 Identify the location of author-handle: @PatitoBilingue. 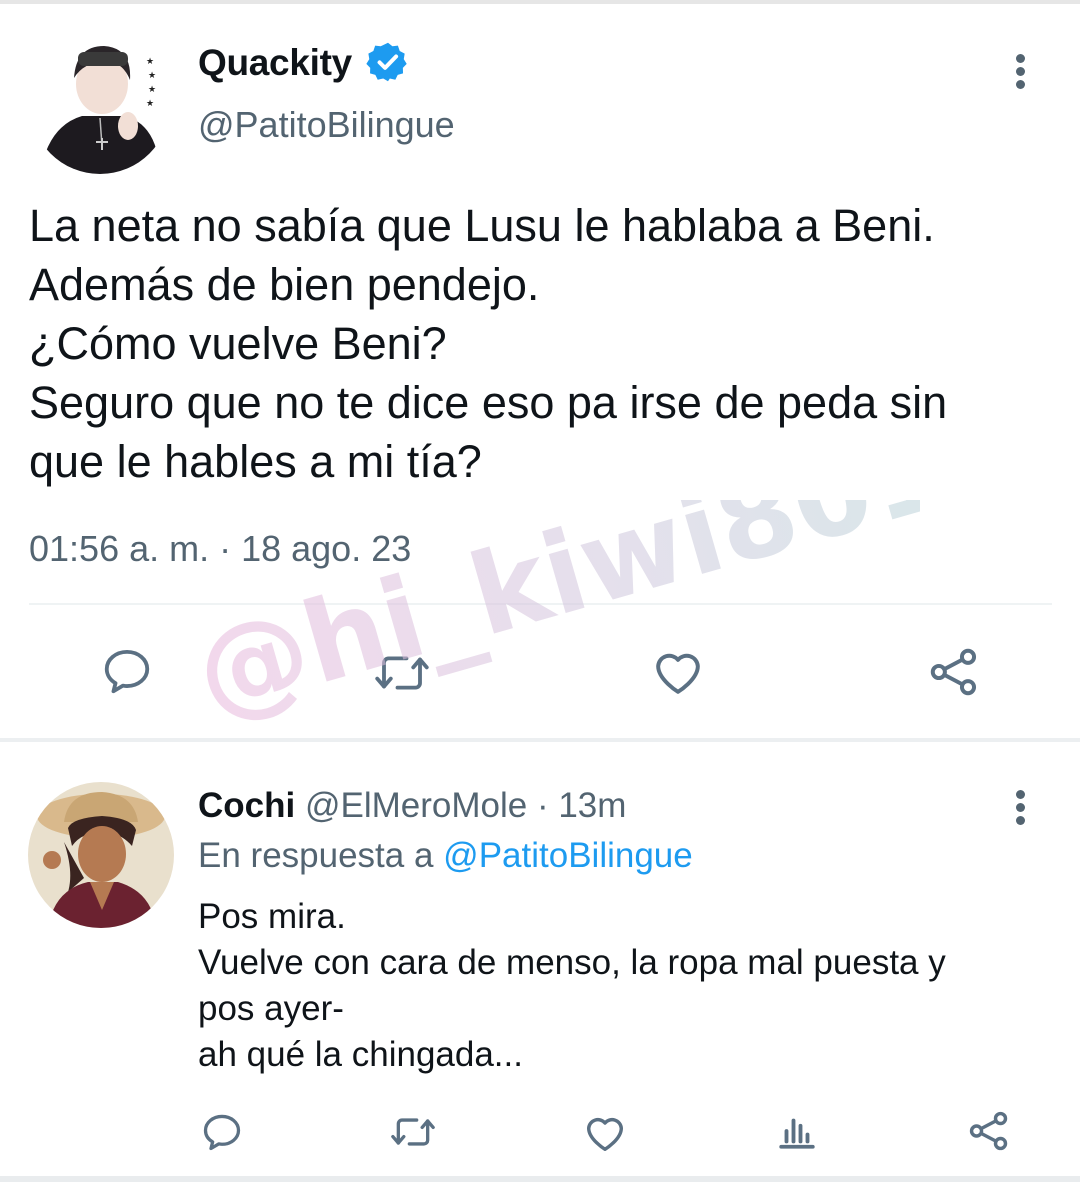
(326, 125).